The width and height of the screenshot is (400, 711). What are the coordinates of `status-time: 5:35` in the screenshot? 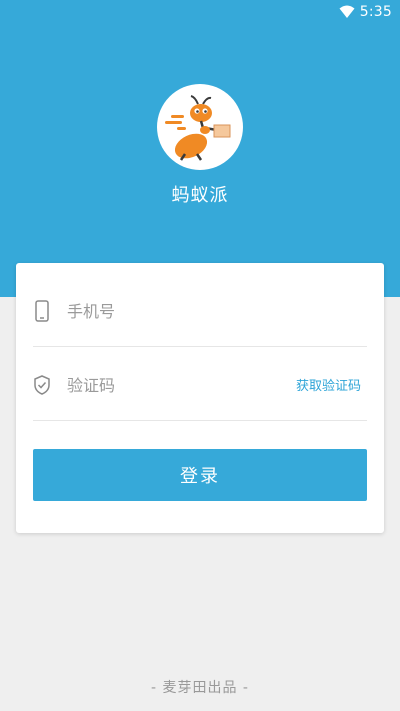 It's located at (375, 12).